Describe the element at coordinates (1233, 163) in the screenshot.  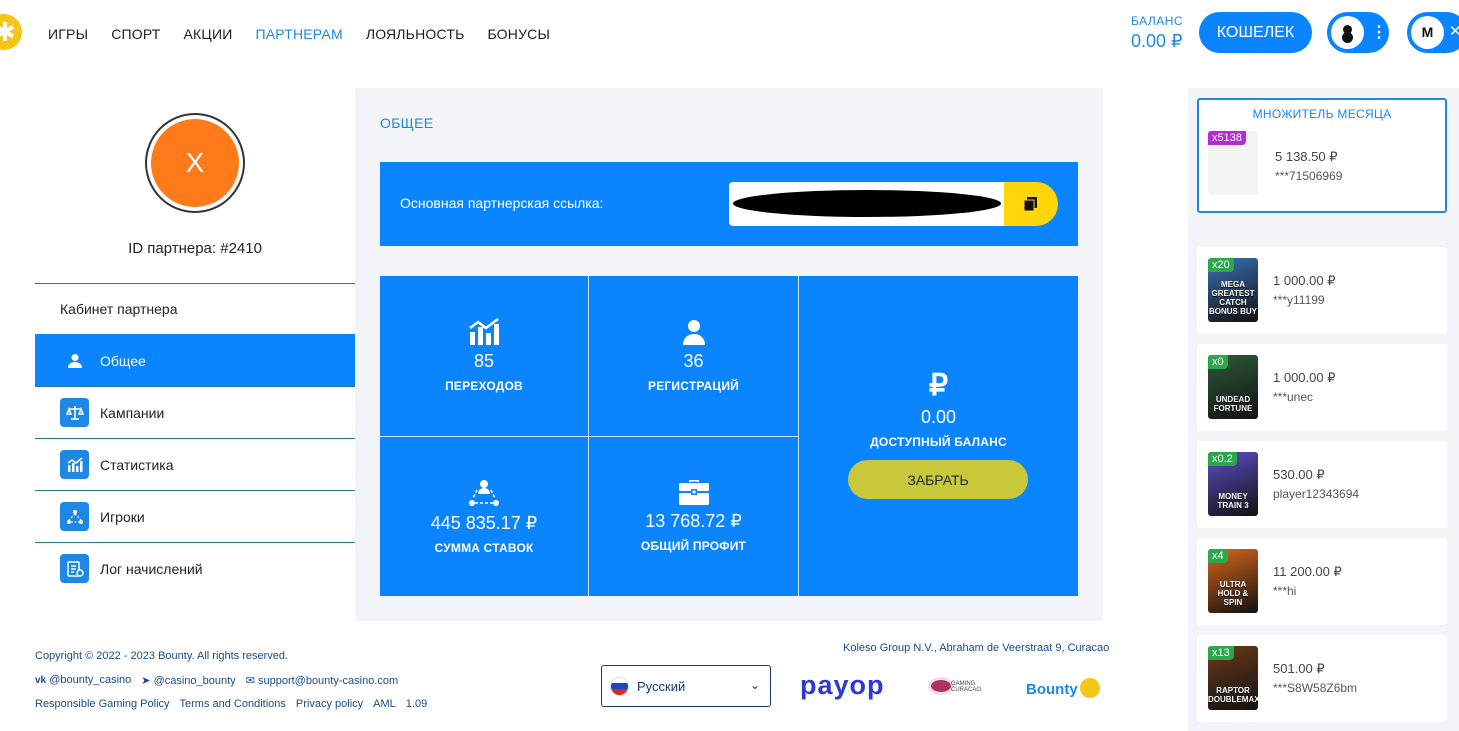
I see `game-thumbnail: x5138` at that location.